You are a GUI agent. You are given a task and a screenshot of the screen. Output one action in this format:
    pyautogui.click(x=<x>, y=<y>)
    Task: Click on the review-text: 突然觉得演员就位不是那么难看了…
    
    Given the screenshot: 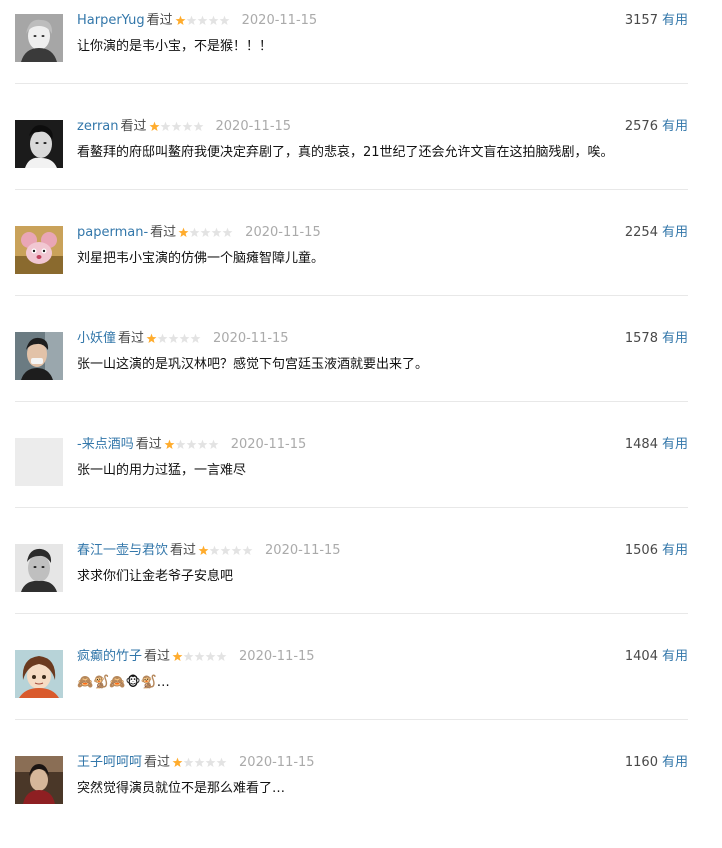 What is the action you would take?
    pyautogui.click(x=181, y=788)
    